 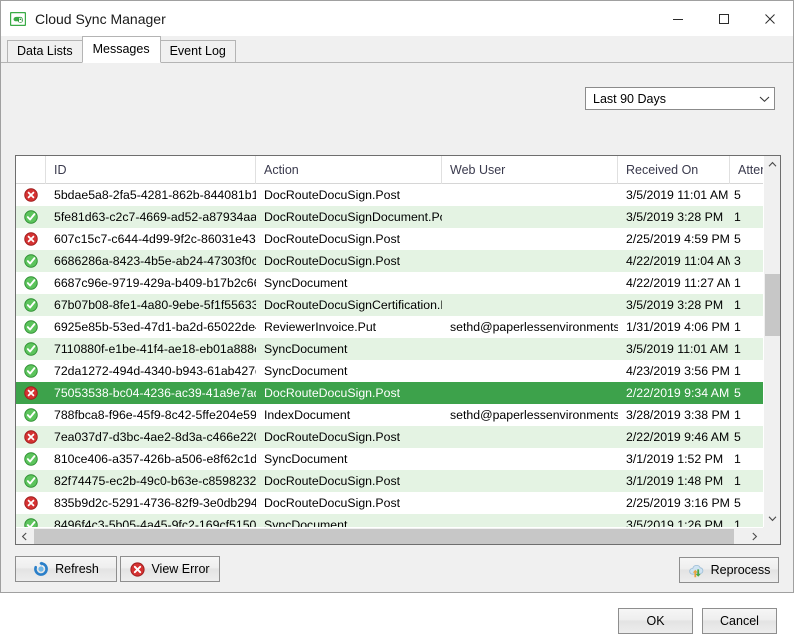 I want to click on reprocess-button: Reprocess, so click(x=729, y=570).